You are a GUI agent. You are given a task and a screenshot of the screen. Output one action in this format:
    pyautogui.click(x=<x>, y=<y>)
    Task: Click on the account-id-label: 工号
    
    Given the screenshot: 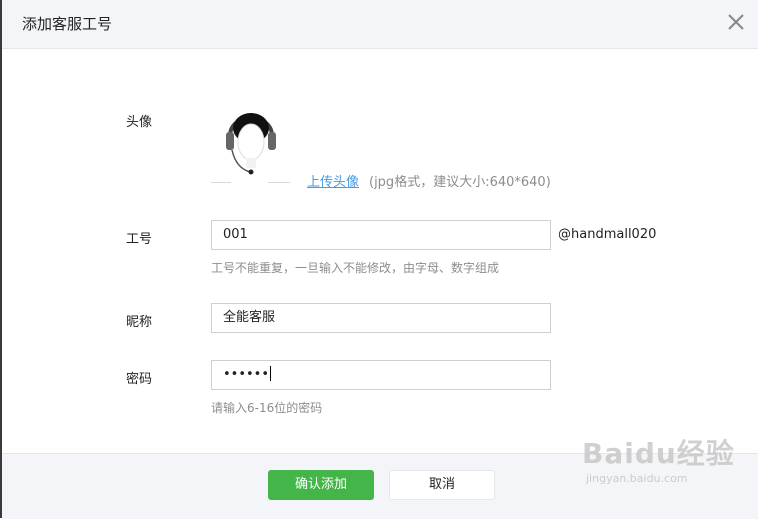 What is the action you would take?
    pyautogui.click(x=139, y=239)
    